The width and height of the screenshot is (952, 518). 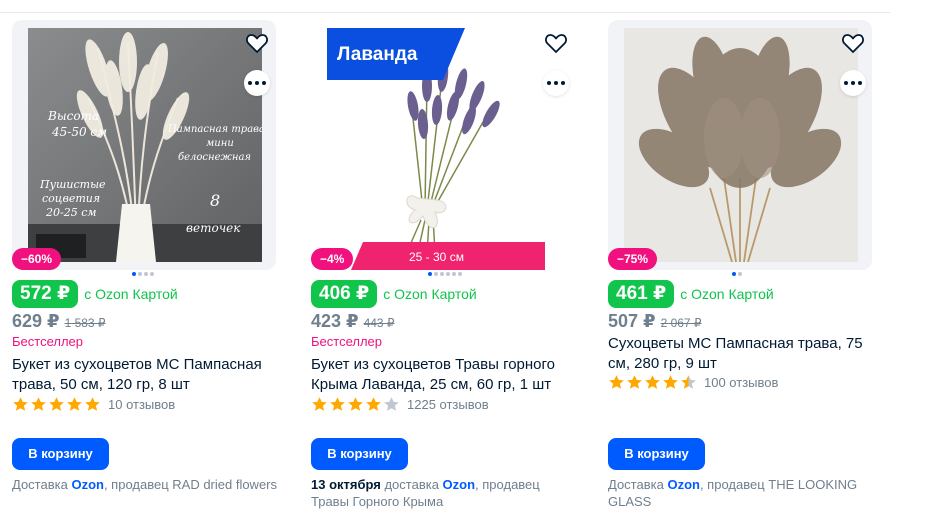 What do you see at coordinates (79, 132) in the screenshot?
I see `svg-text: 45-50 см` at bounding box center [79, 132].